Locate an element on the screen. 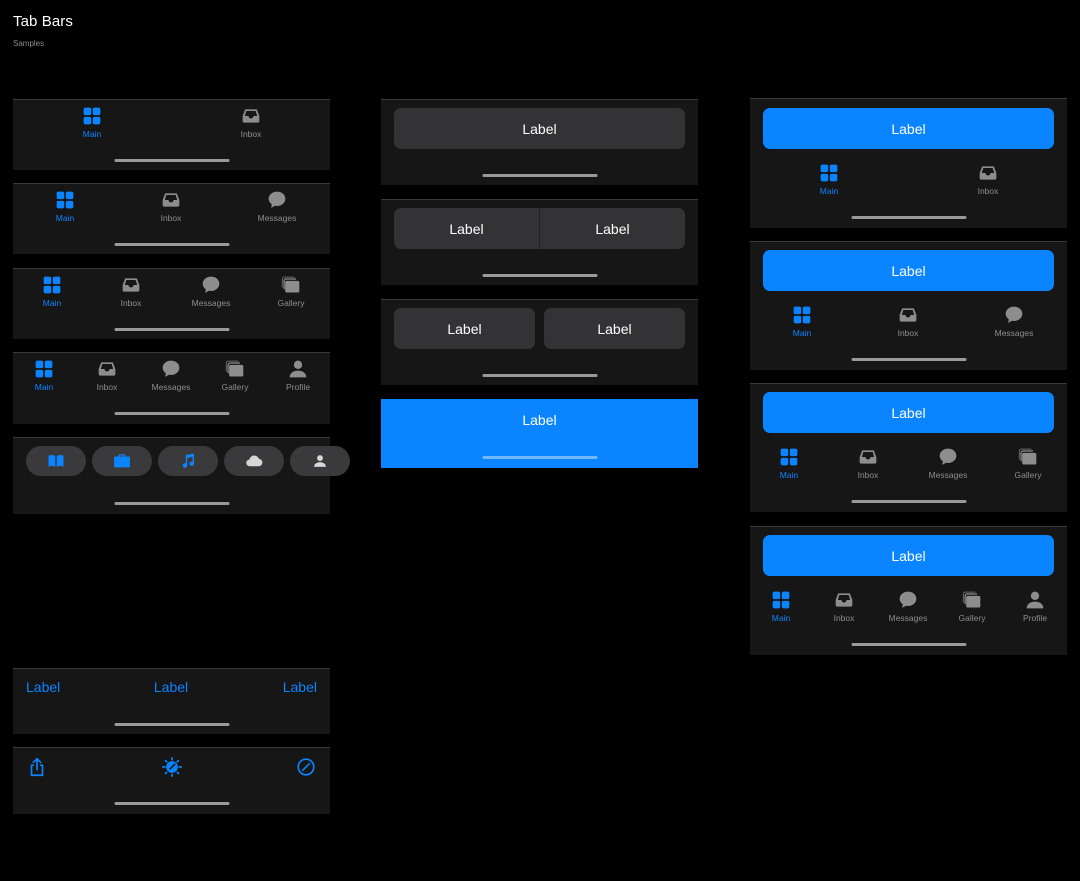 The height and width of the screenshot is (881, 1080). text-tab-center: Label is located at coordinates (171, 687).